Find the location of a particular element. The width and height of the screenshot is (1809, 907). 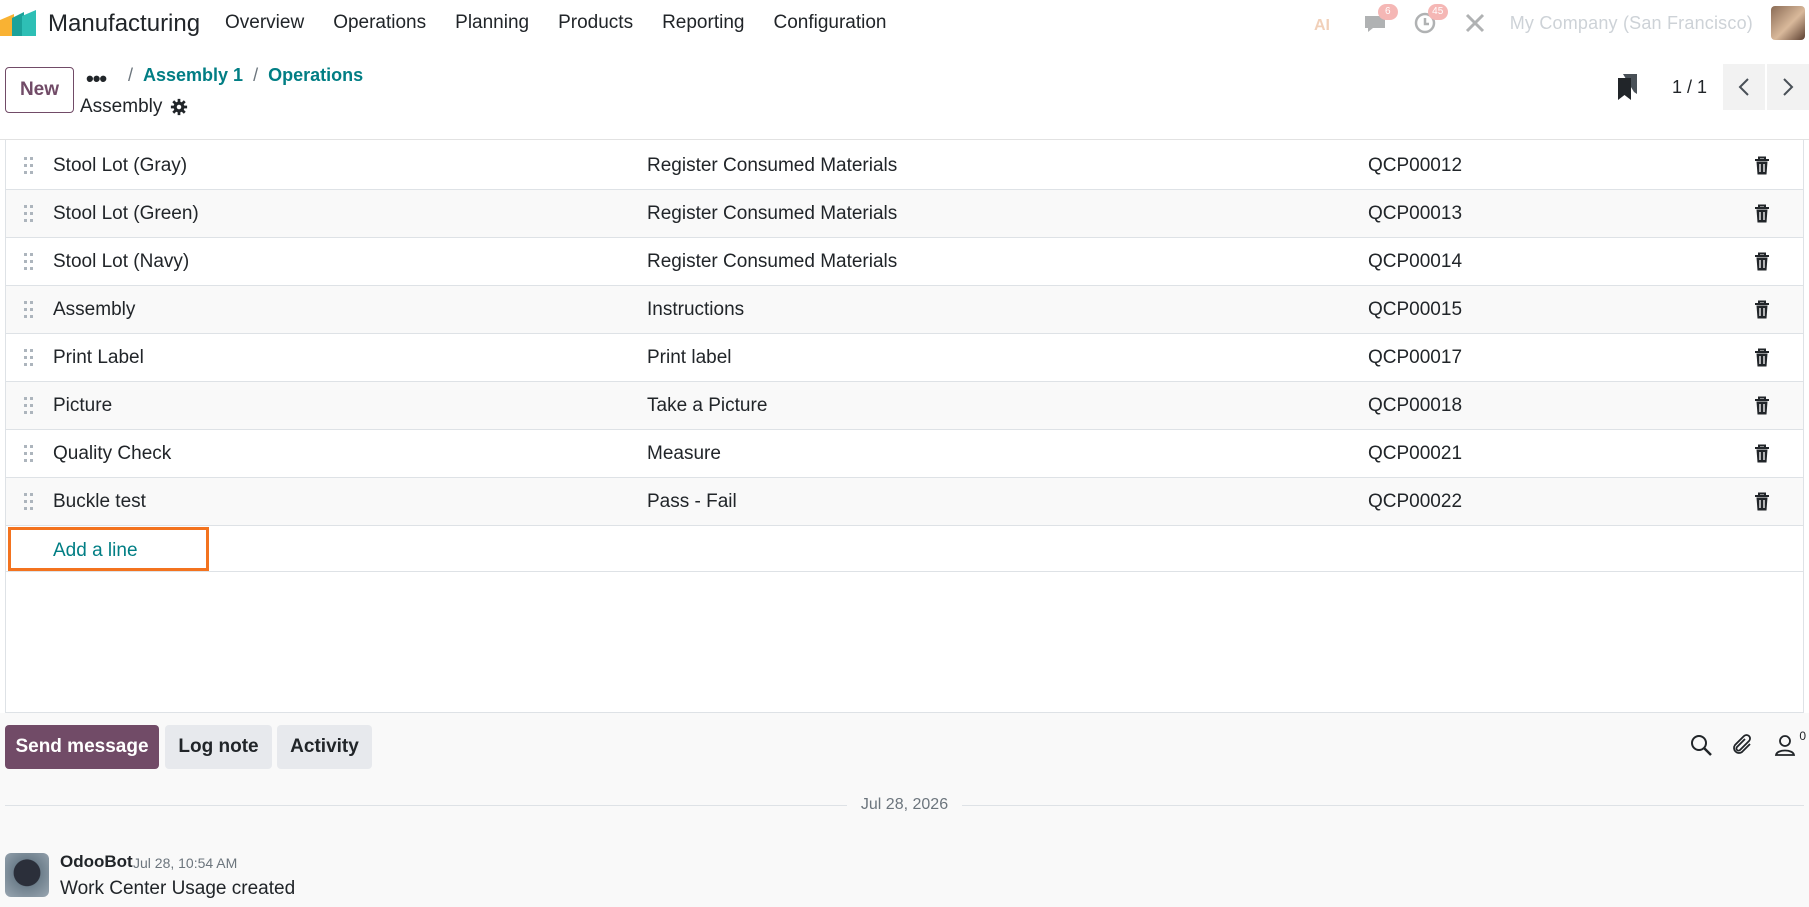

message-author: OdooBot is located at coordinates (96, 862).